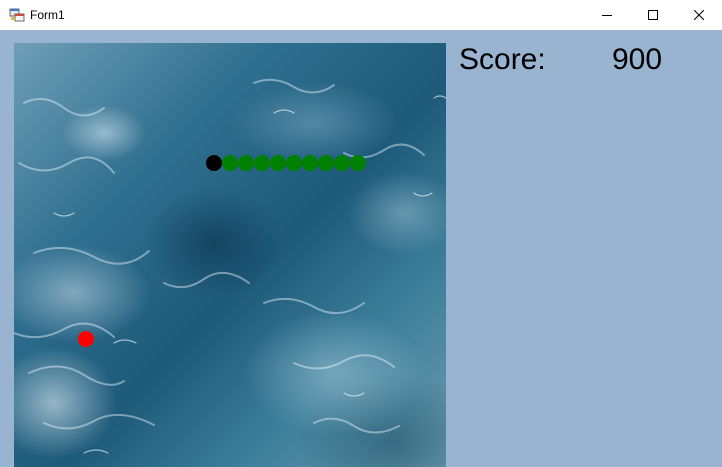 This screenshot has height=467, width=722. What do you see at coordinates (637, 59) in the screenshot?
I see `score-value: 900` at bounding box center [637, 59].